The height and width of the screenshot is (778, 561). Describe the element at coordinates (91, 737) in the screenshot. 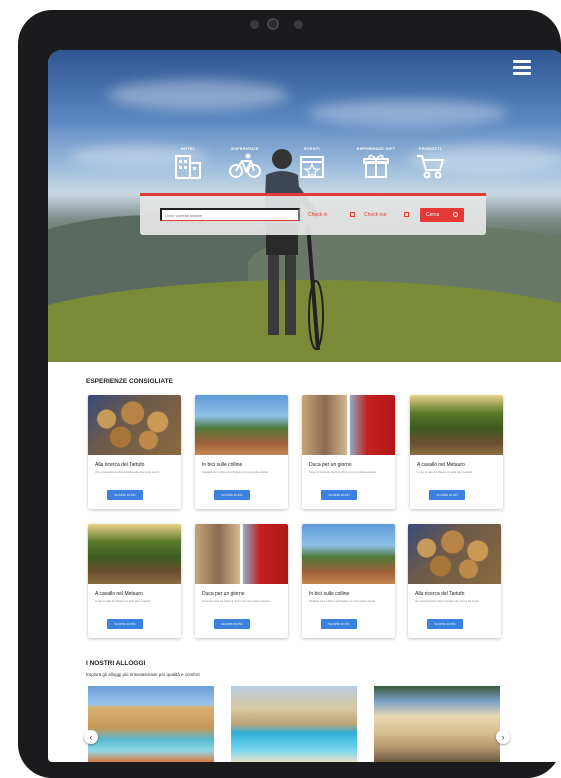

I see `chevron-left-icon: ‹` at that location.